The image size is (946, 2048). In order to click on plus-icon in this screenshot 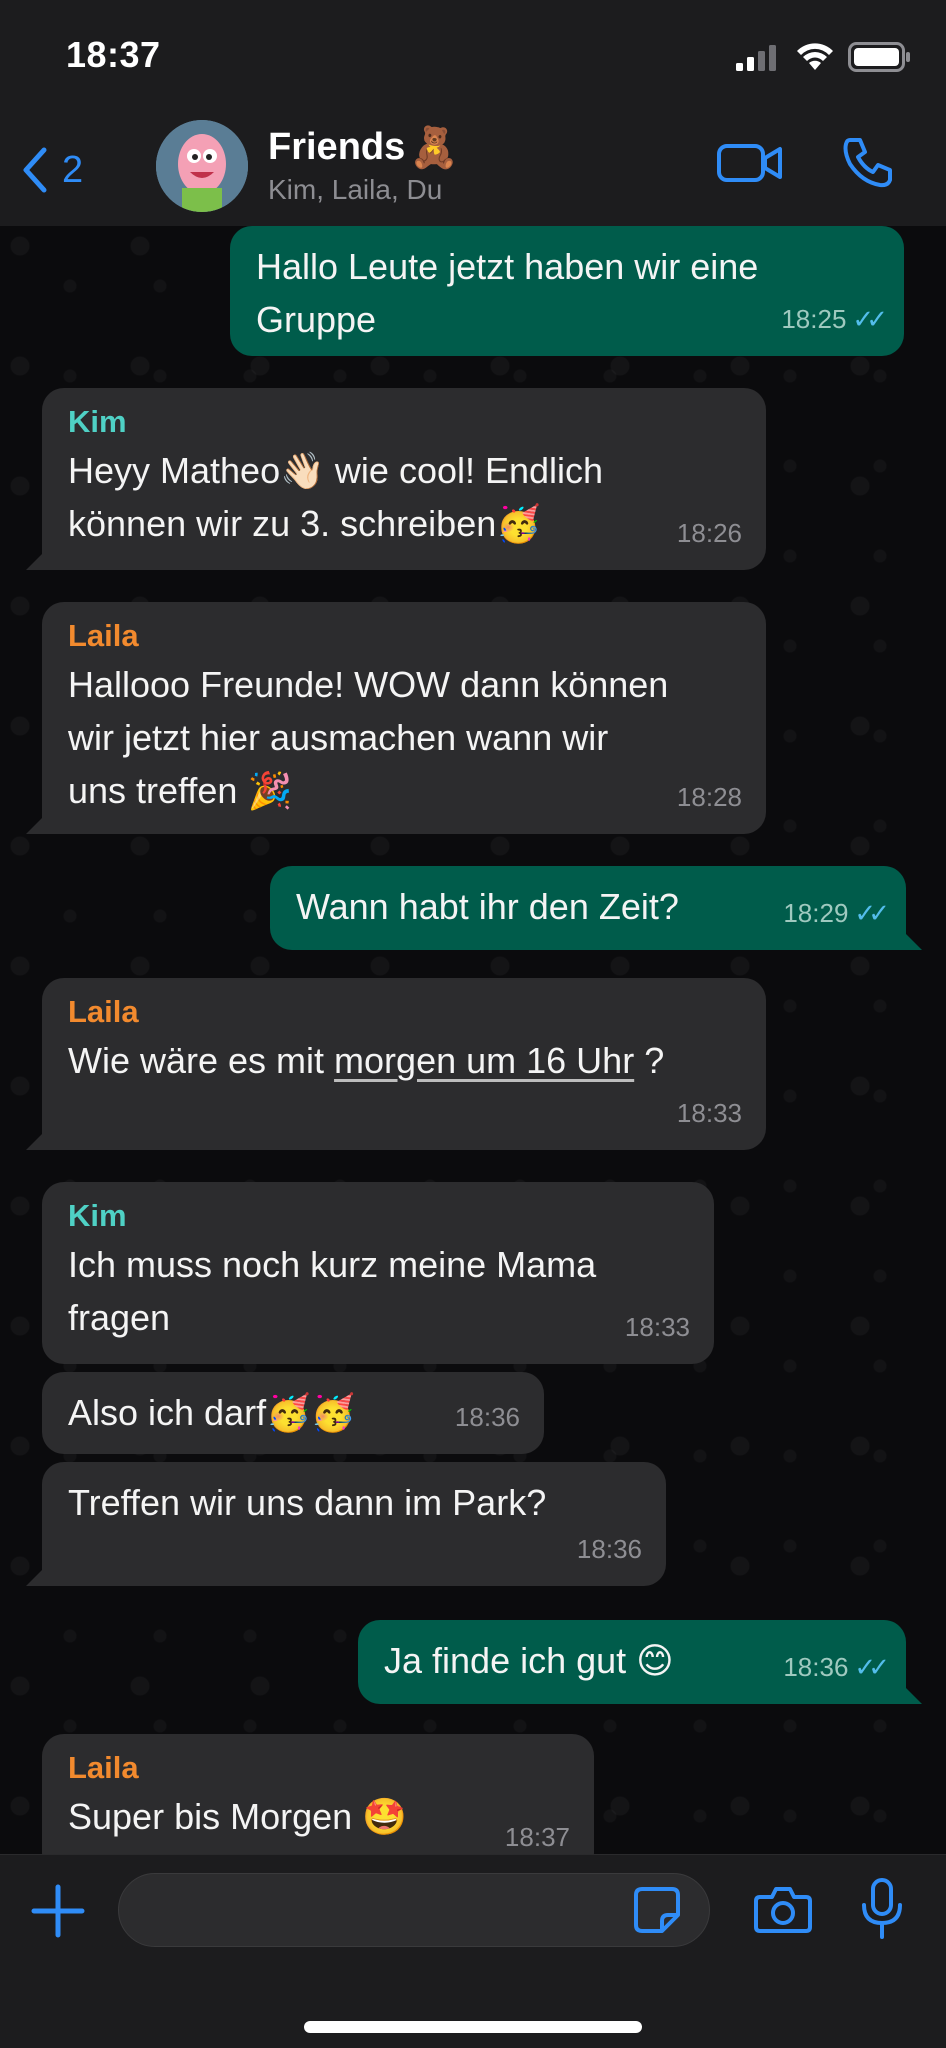, I will do `click(58, 1911)`.